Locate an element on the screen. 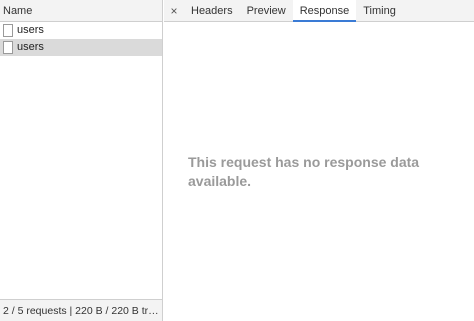  details-tabbar: × Headers Preview Response Timing is located at coordinates (319, 11).